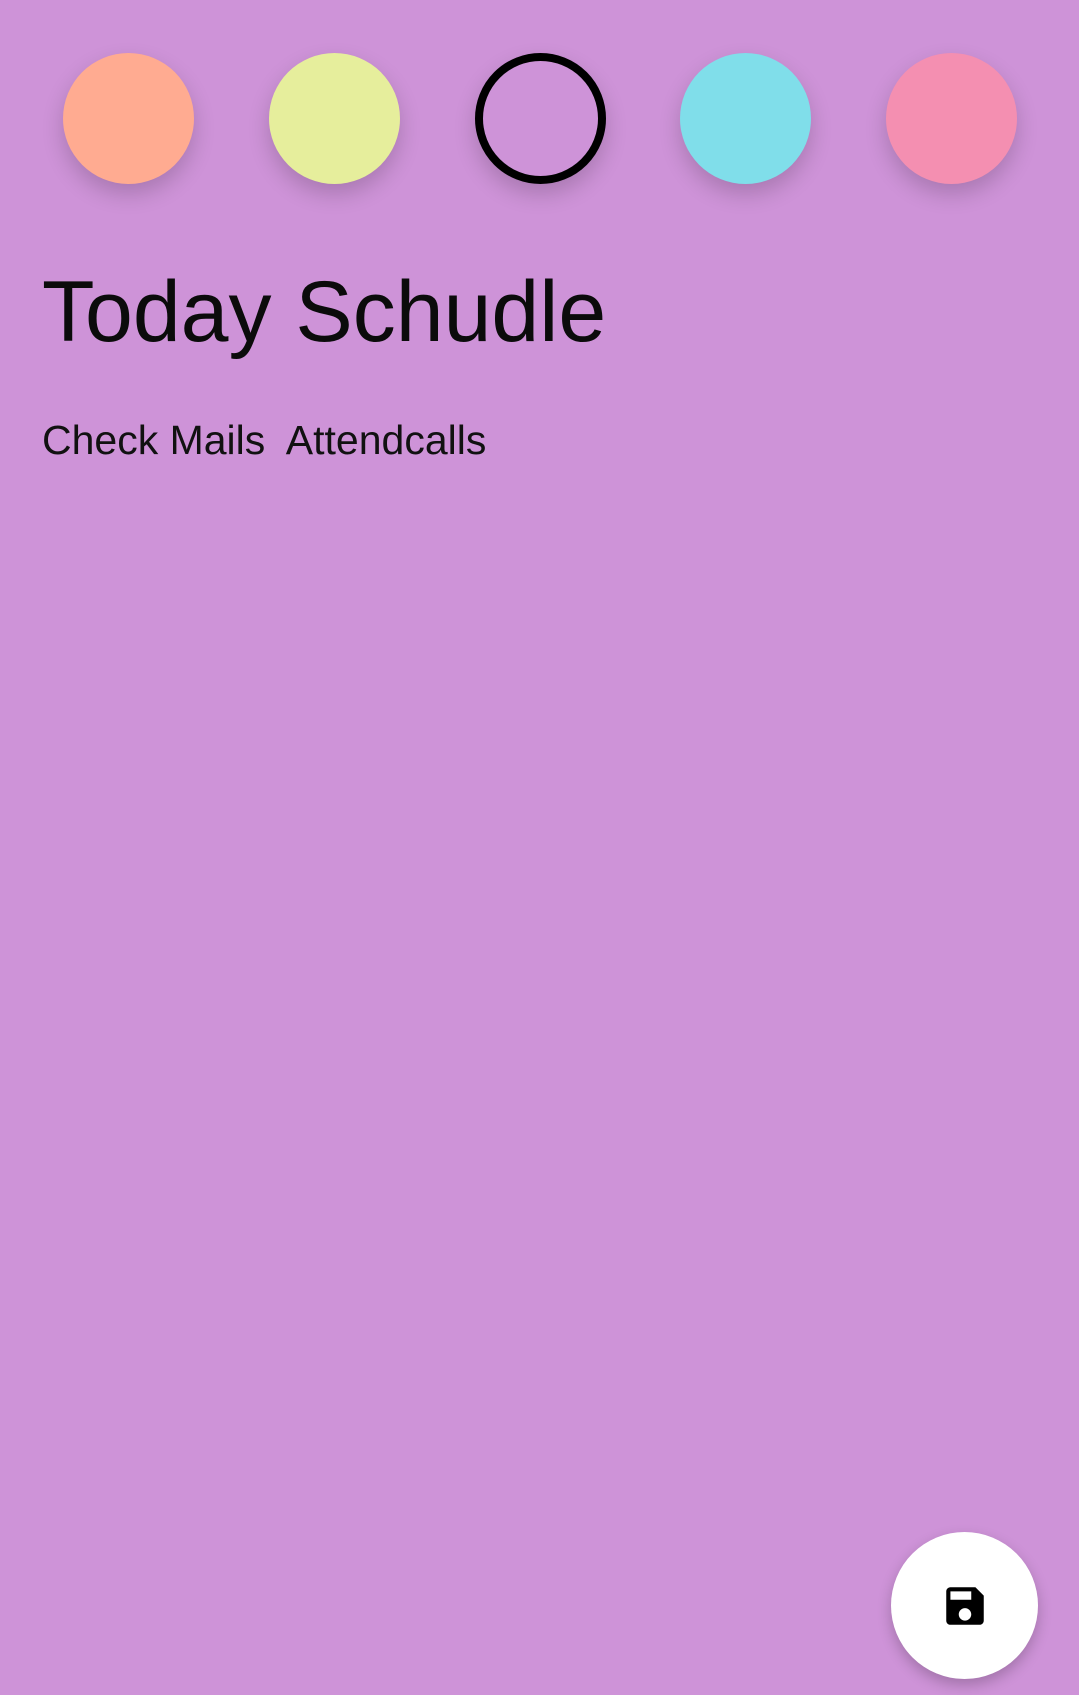 This screenshot has width=1079, height=1695. Describe the element at coordinates (537, 440) in the screenshot. I see `note-body-field: Check Mails Attendcalls` at that location.